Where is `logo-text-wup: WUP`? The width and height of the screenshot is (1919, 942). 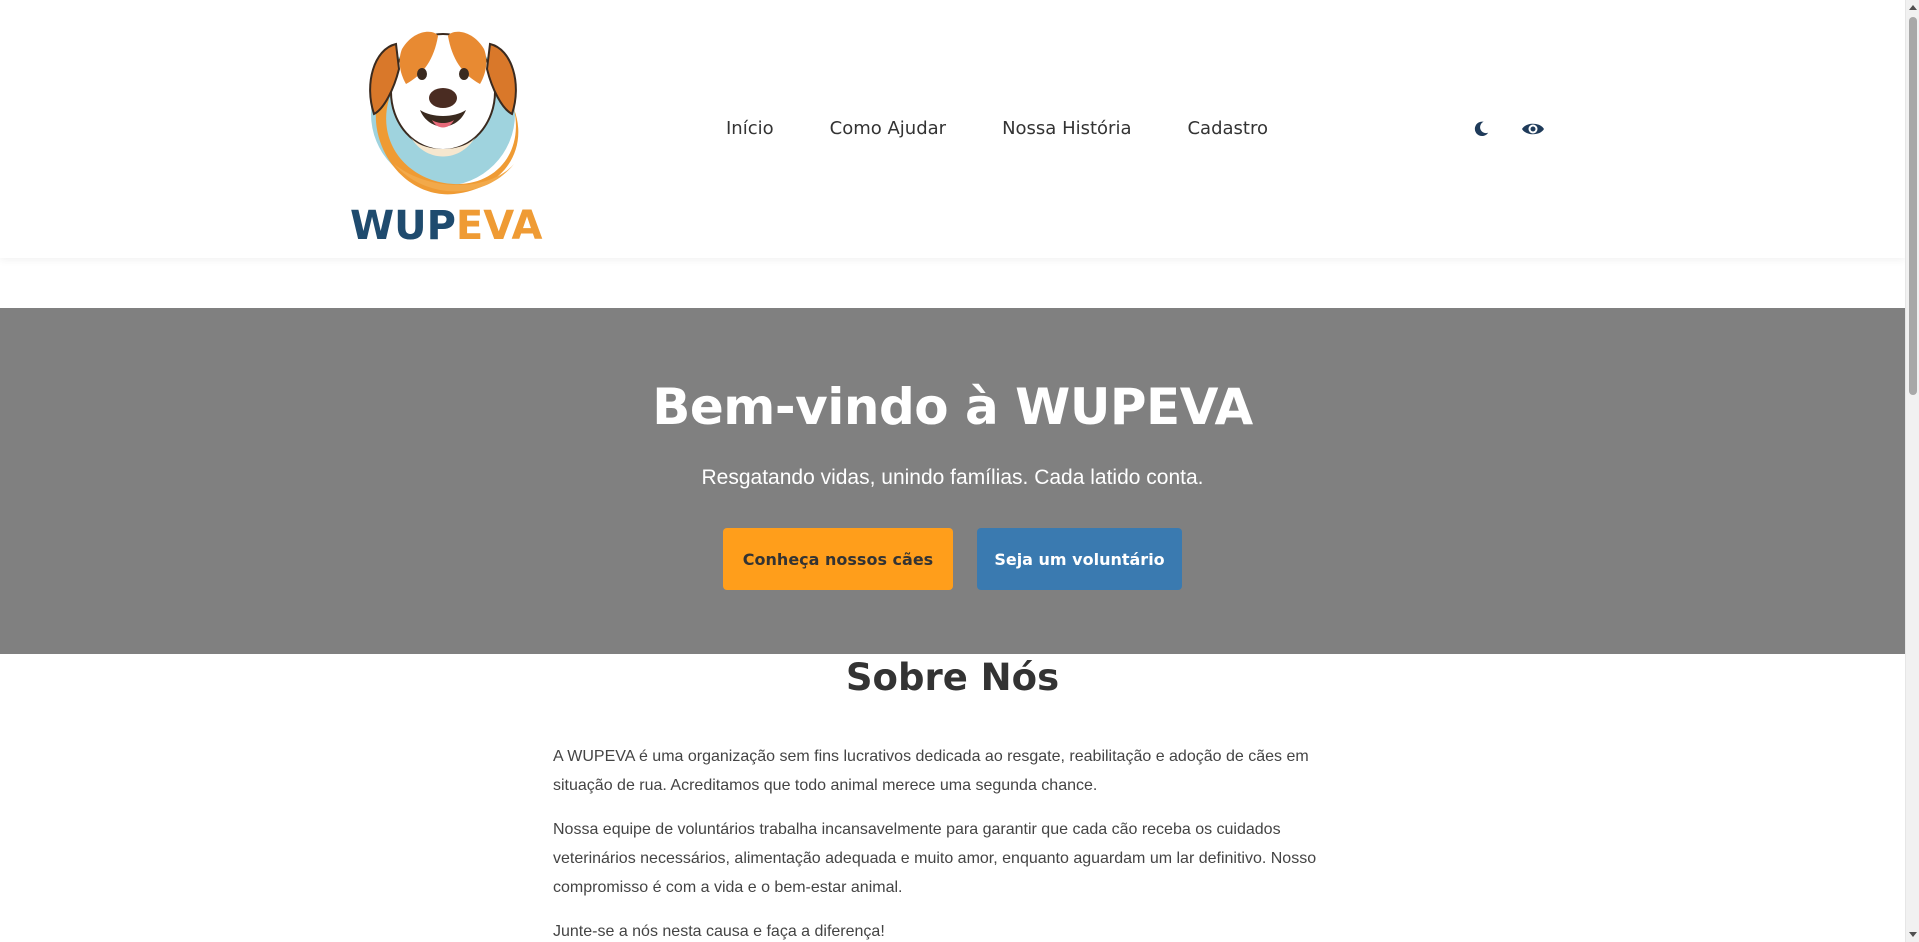
logo-text-wup: WUP is located at coordinates (403, 226).